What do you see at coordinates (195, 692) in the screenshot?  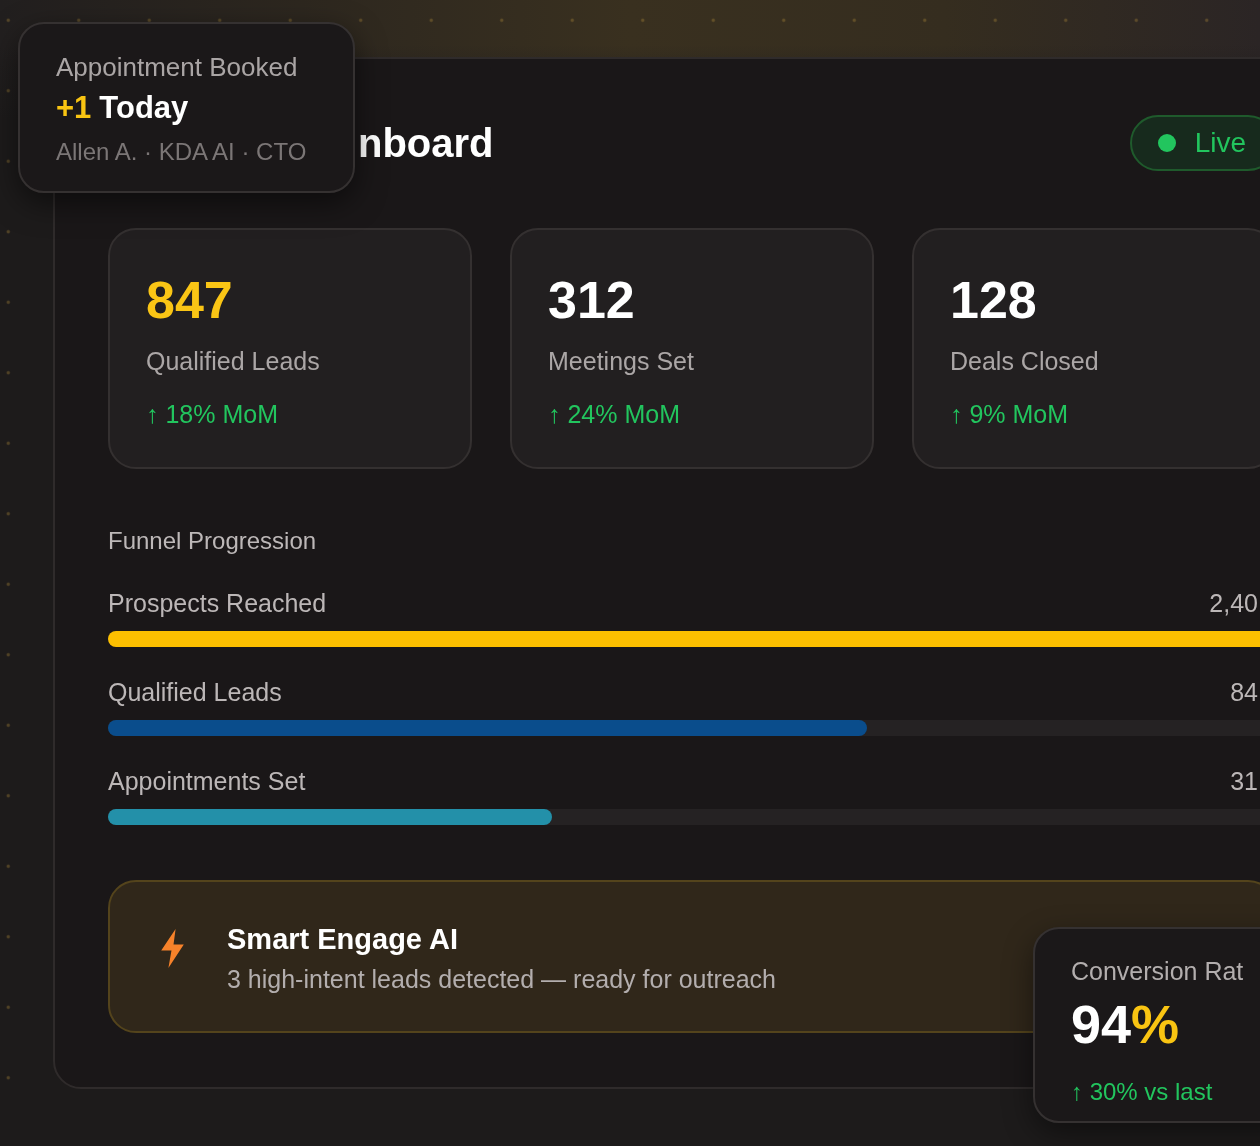 I see `stage-label: Qualified Leads` at bounding box center [195, 692].